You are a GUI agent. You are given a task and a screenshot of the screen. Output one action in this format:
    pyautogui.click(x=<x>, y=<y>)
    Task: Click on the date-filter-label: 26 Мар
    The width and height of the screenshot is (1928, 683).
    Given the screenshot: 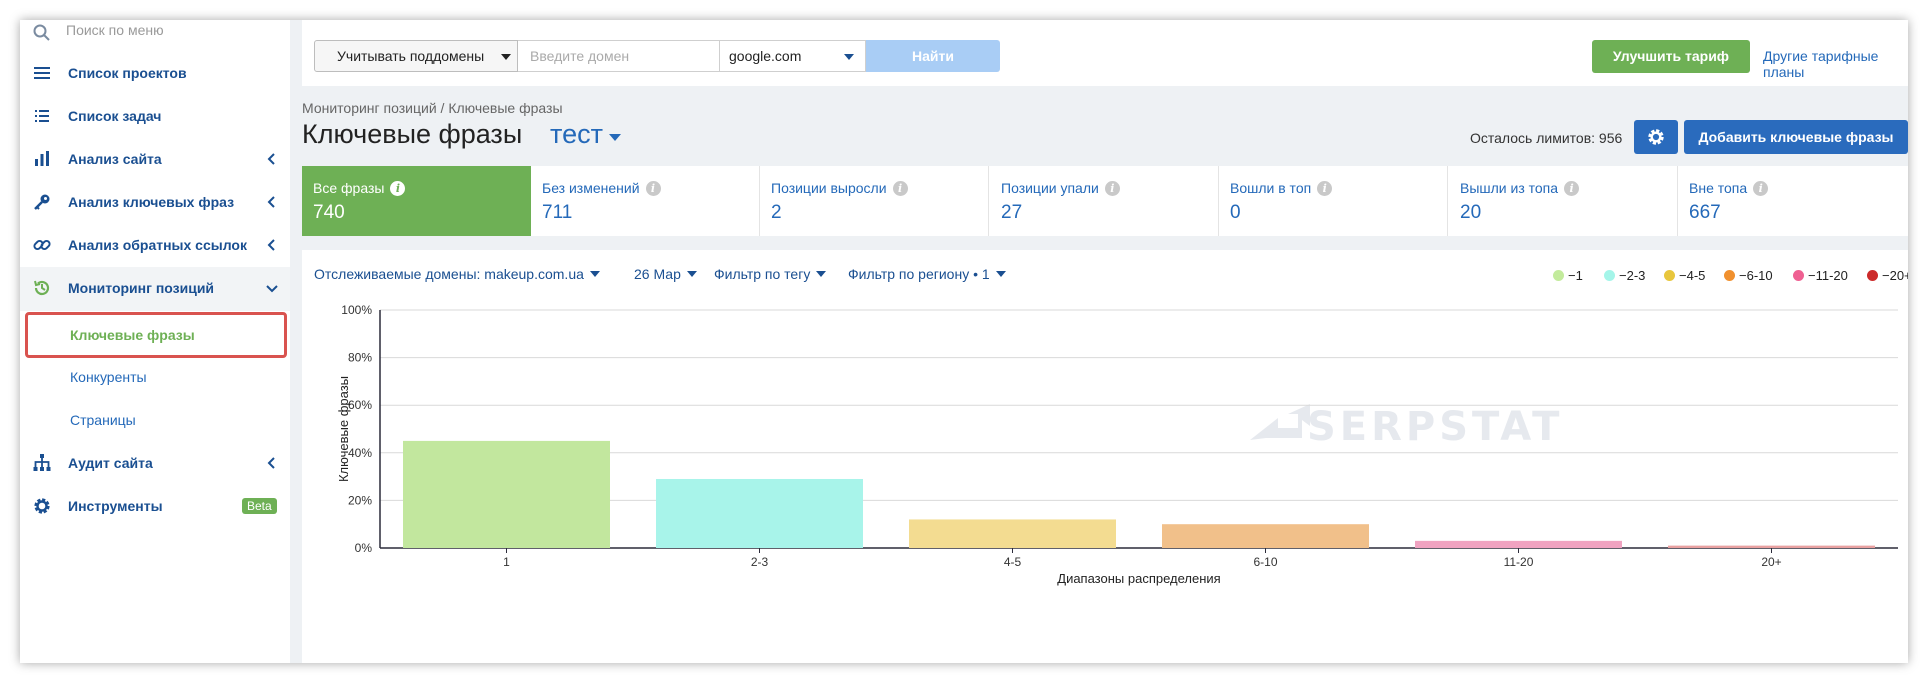 What is the action you would take?
    pyautogui.click(x=657, y=274)
    